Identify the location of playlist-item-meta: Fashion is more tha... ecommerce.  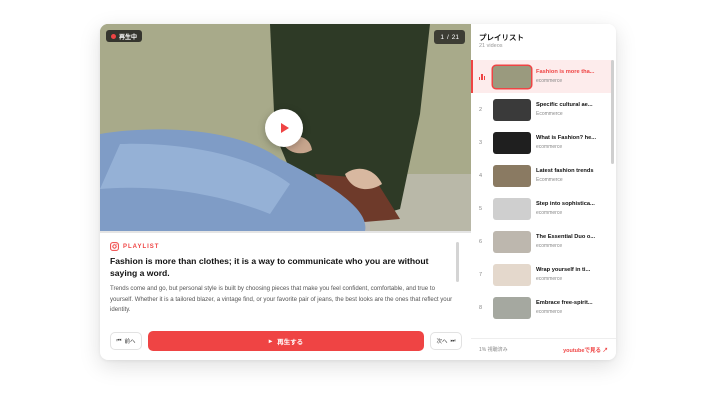
(569, 76).